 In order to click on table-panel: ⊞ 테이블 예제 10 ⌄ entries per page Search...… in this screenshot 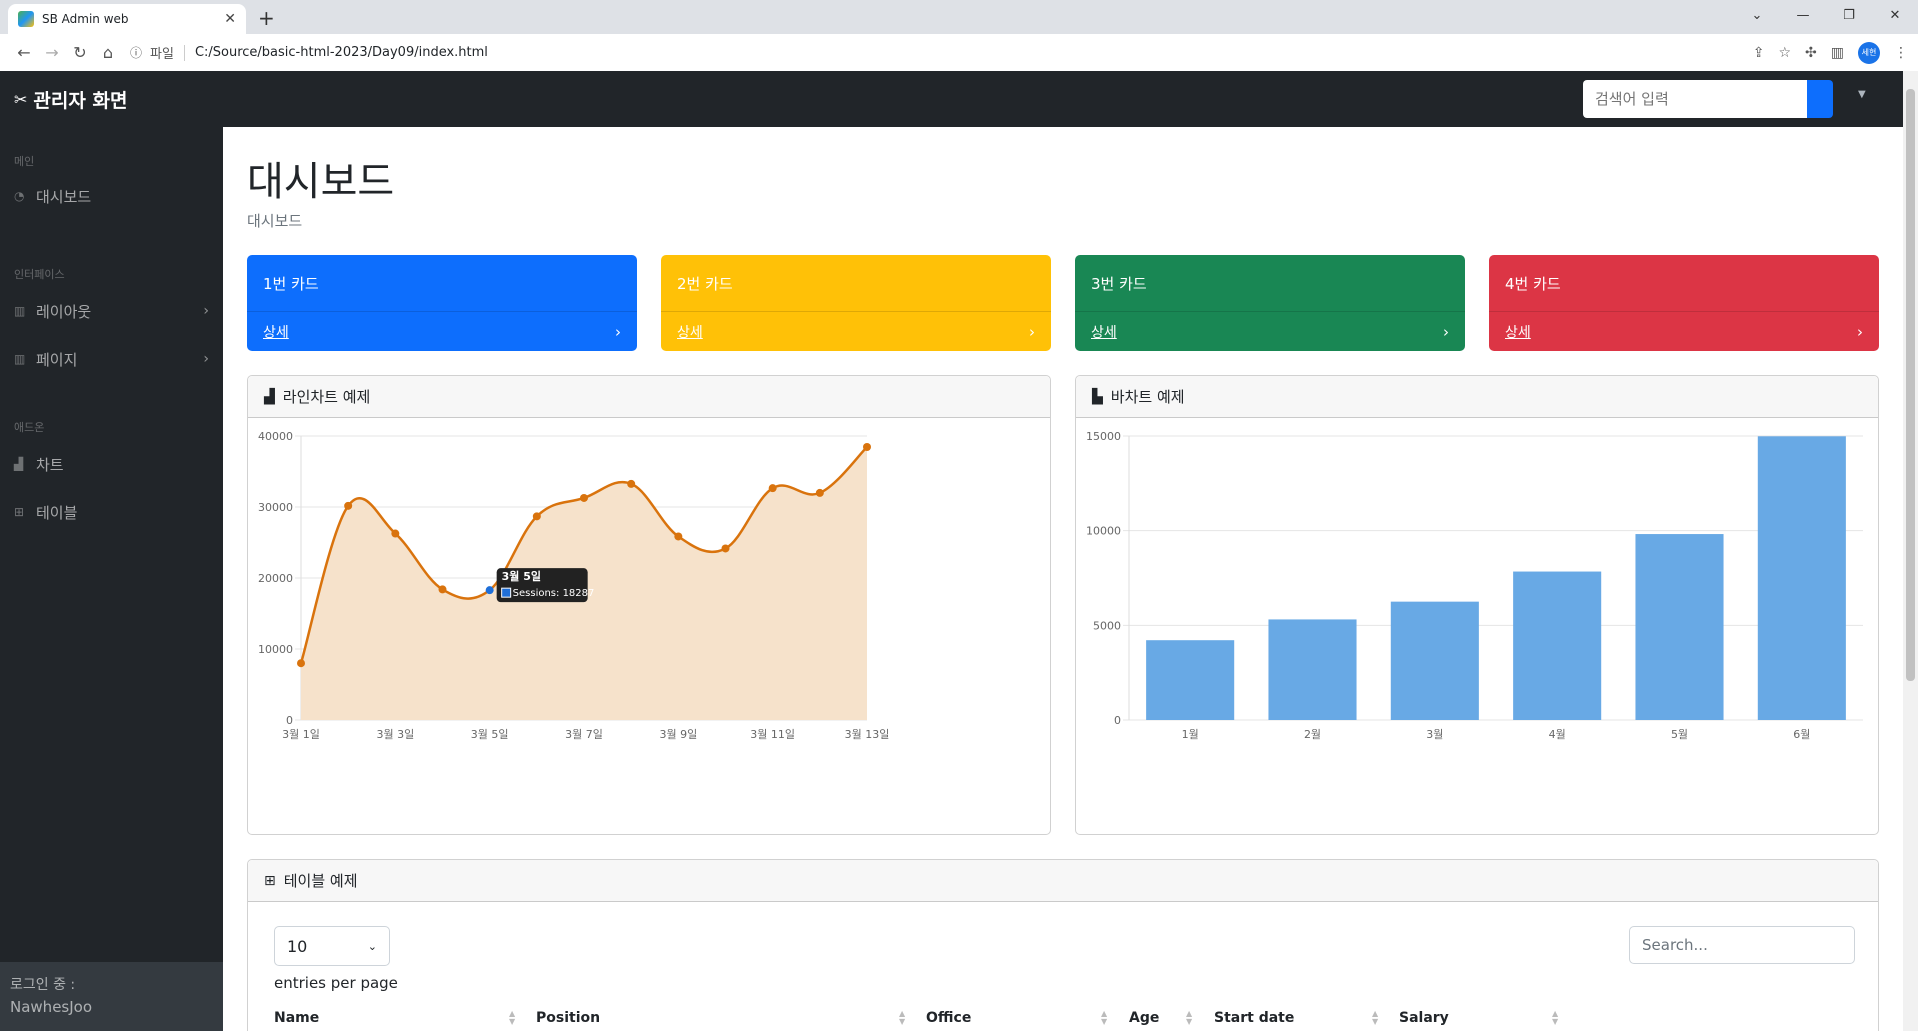, I will do `click(1063, 945)`.